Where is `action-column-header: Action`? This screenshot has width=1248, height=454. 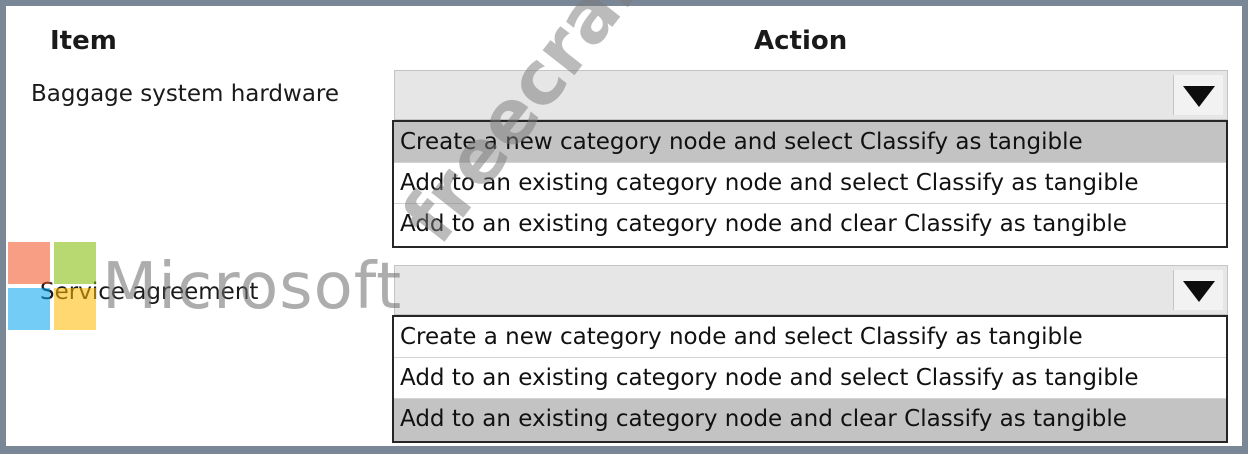
action-column-header: Action is located at coordinates (801, 41).